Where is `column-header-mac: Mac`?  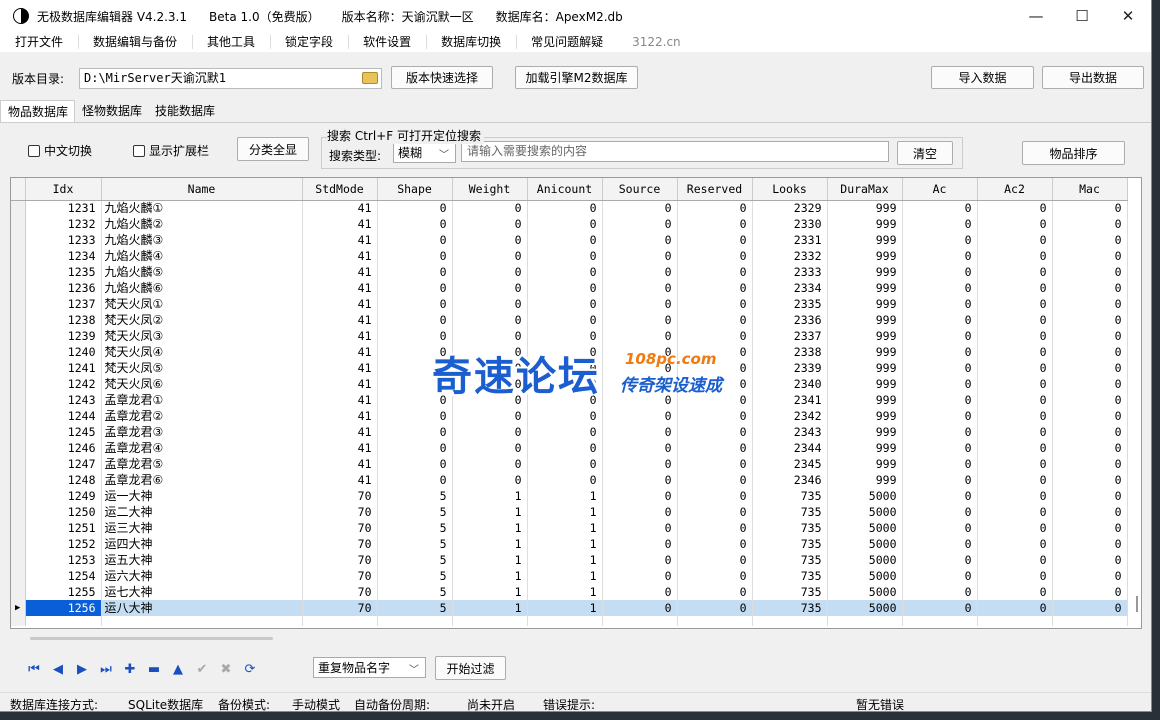
column-header-mac: Mac is located at coordinates (1090, 189).